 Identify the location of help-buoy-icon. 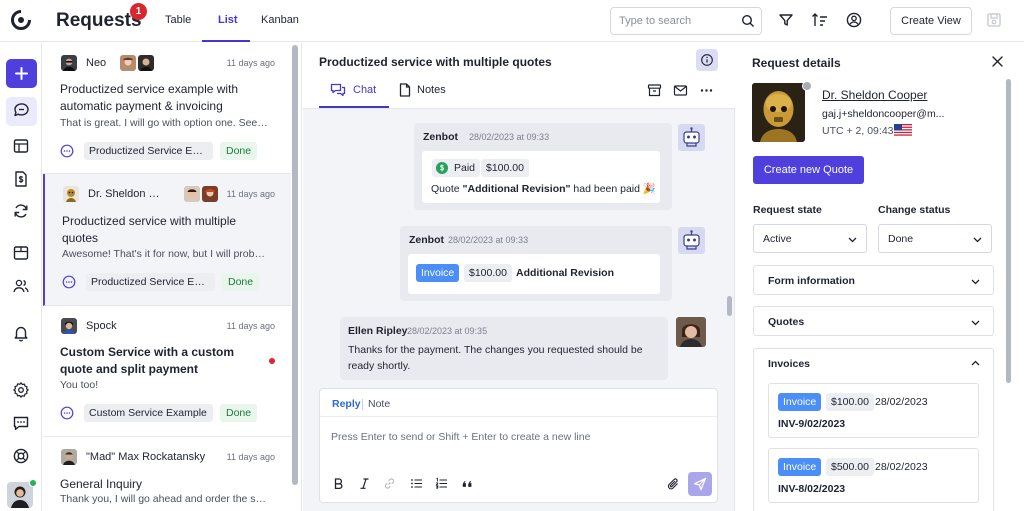
(21, 456).